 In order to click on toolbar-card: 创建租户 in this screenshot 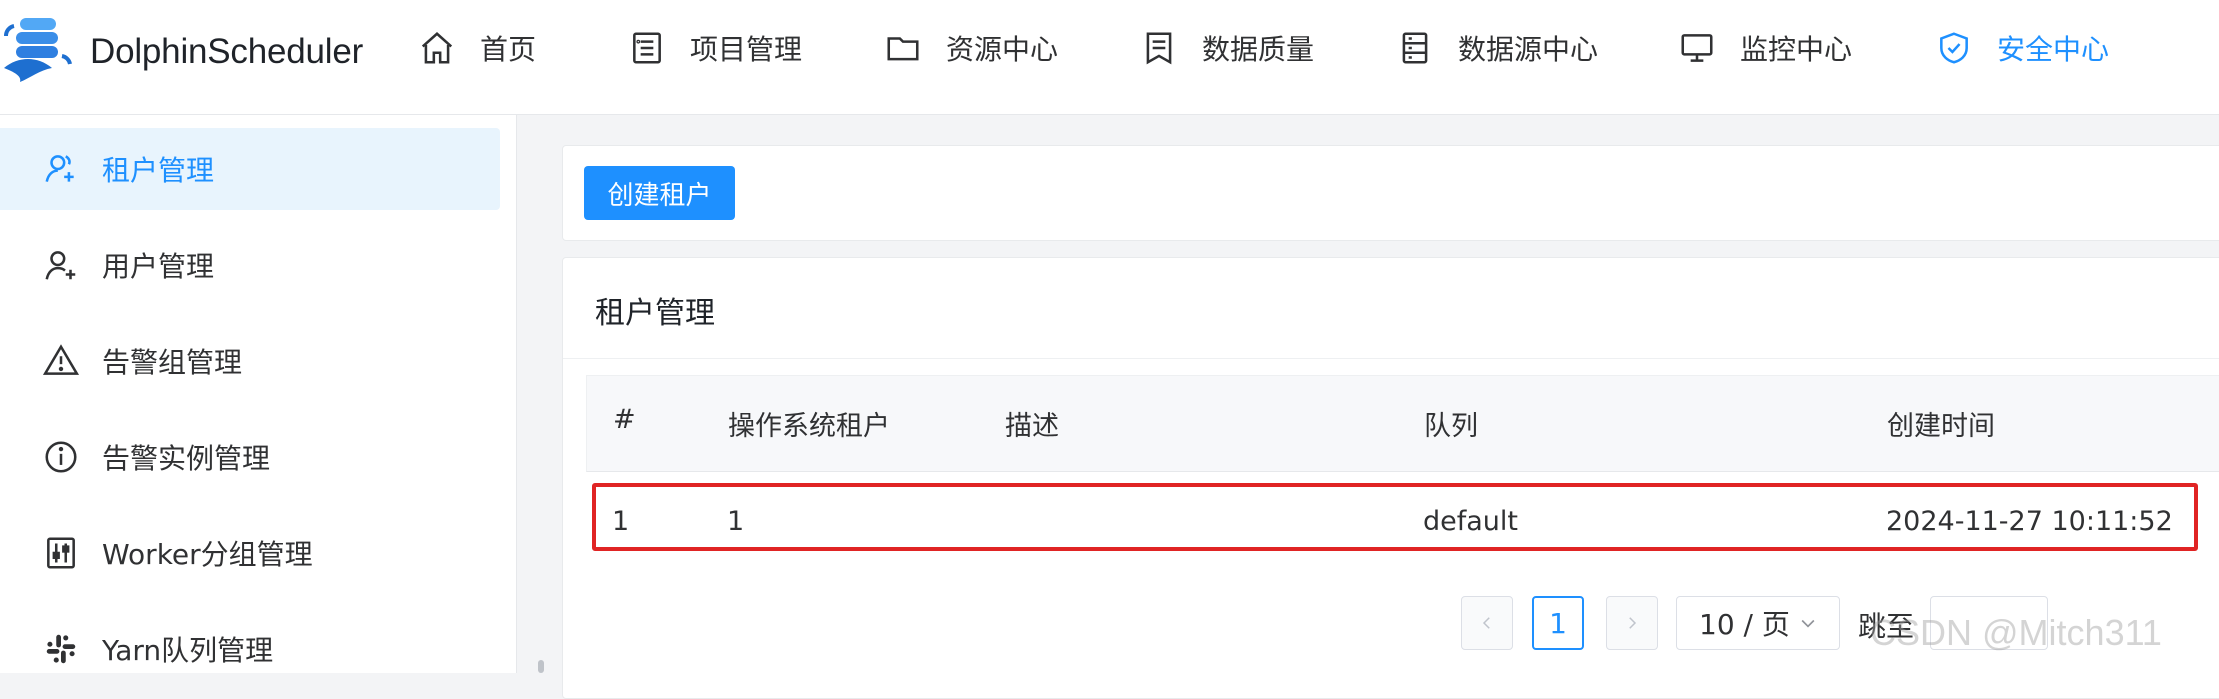, I will do `click(1390, 193)`.